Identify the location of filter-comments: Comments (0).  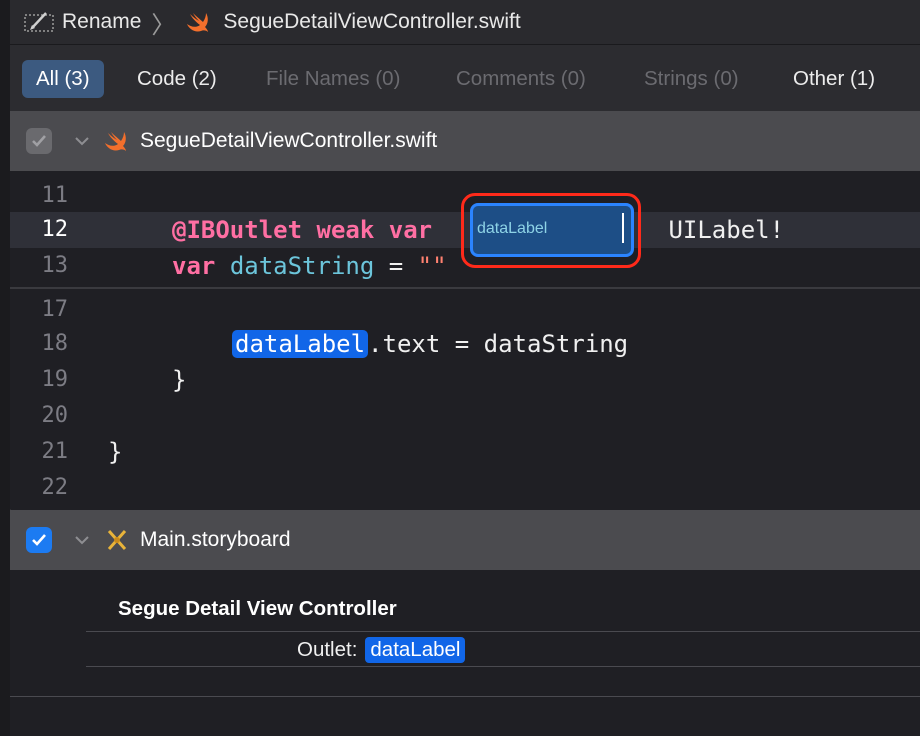
(521, 79).